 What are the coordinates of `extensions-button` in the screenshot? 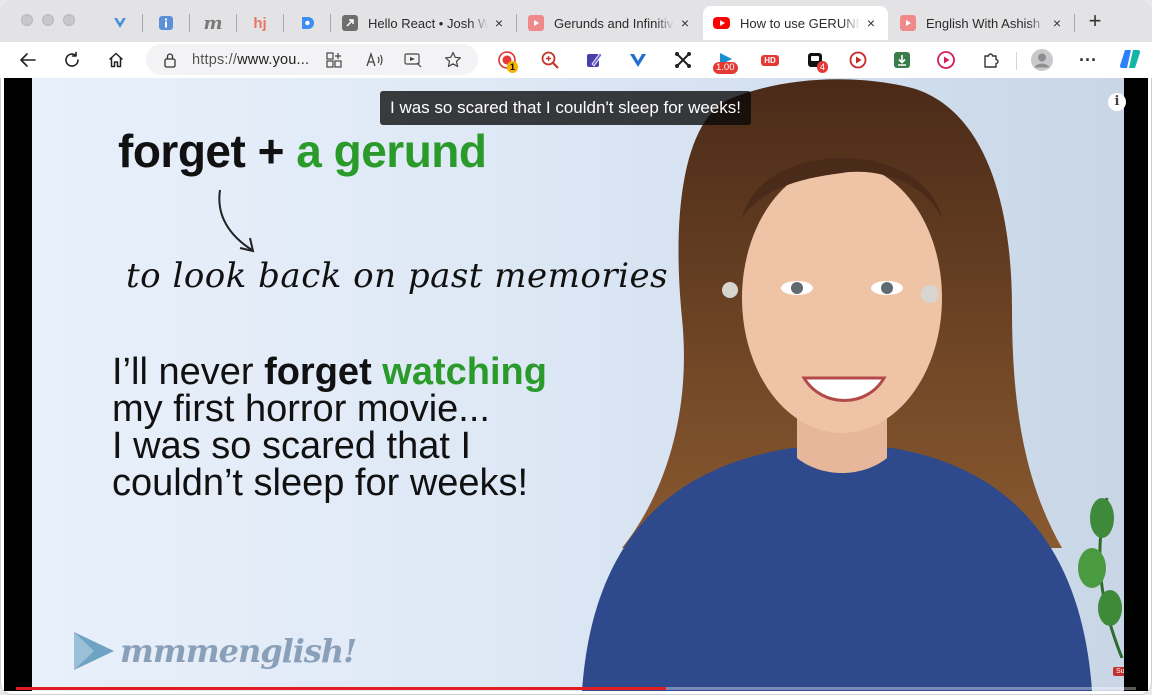 It's located at (991, 60).